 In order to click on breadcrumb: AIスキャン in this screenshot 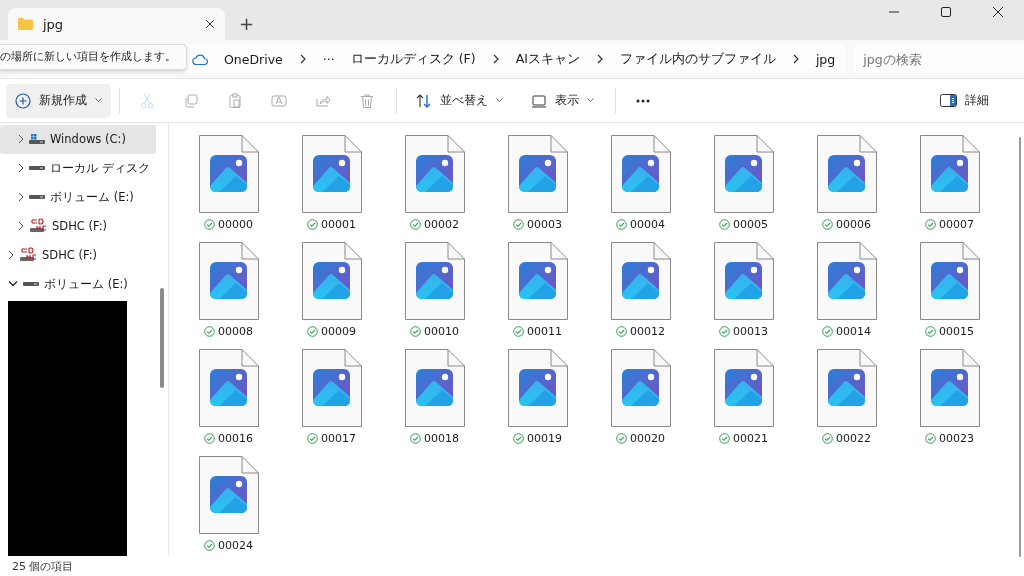, I will do `click(547, 59)`.